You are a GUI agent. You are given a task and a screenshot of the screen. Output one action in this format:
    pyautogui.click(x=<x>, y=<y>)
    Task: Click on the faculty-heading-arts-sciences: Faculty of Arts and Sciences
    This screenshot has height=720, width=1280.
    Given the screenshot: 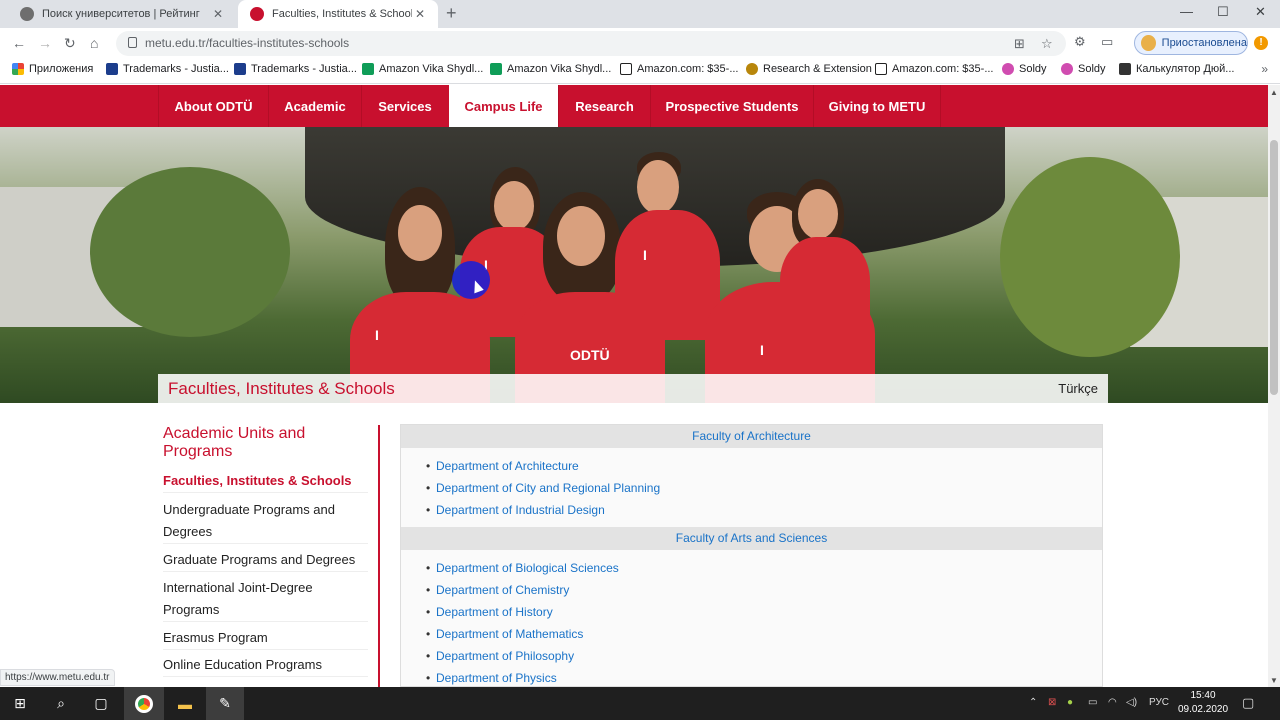 What is the action you would take?
    pyautogui.click(x=751, y=538)
    